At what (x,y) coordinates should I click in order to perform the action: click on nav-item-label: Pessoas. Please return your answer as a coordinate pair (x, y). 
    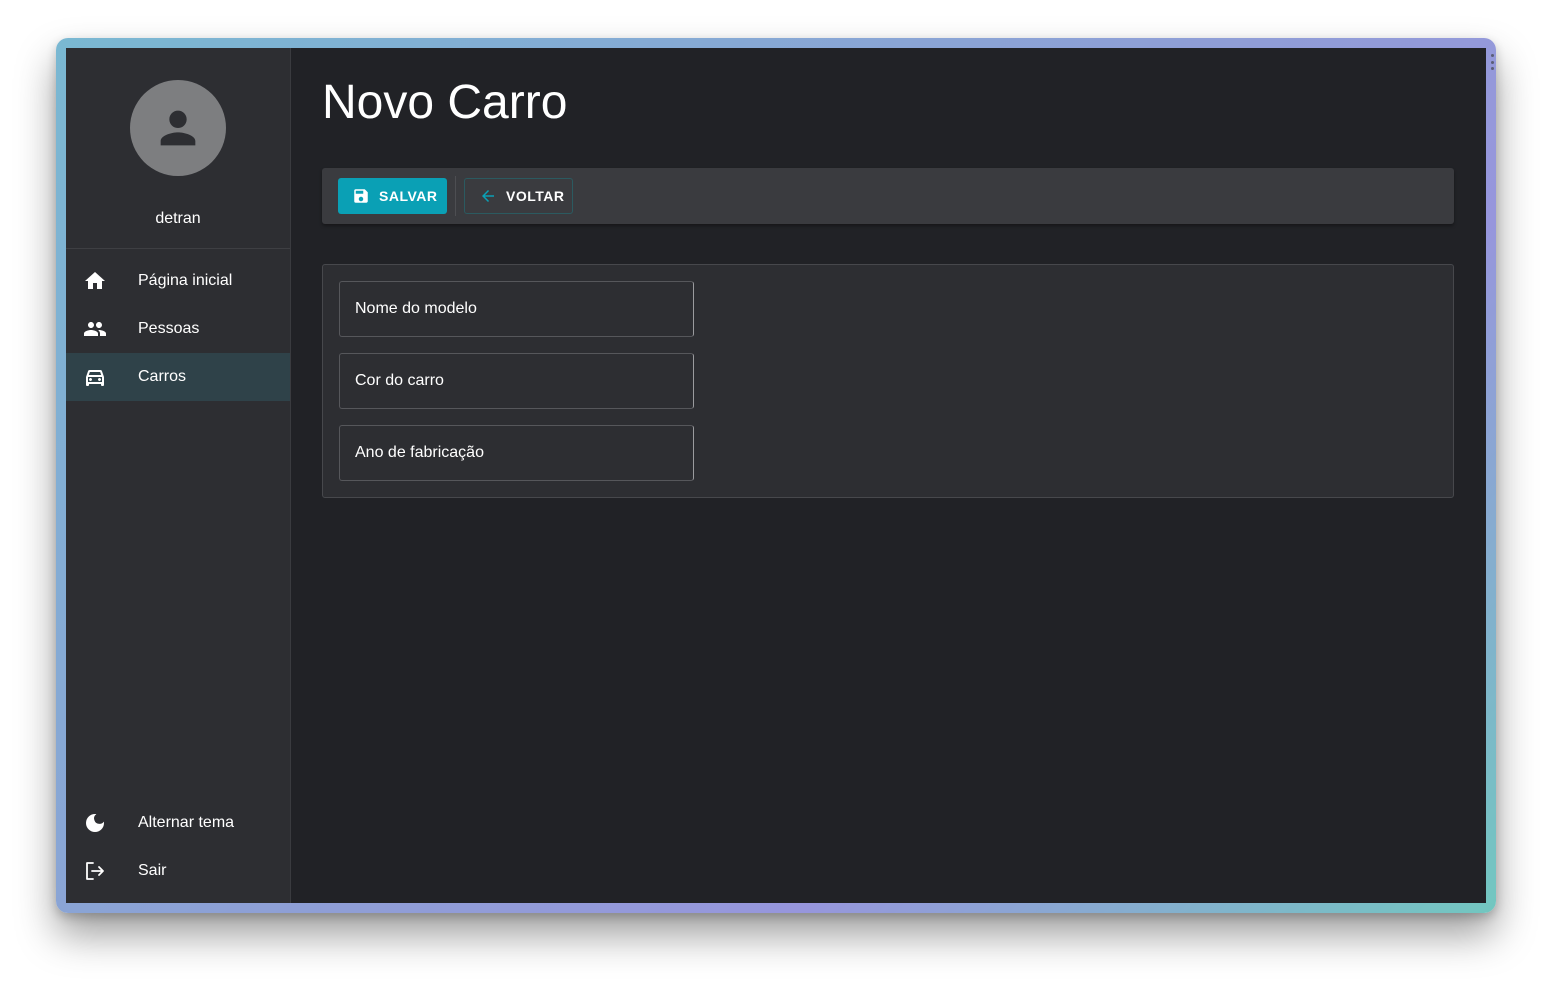
    Looking at the image, I should click on (169, 328).